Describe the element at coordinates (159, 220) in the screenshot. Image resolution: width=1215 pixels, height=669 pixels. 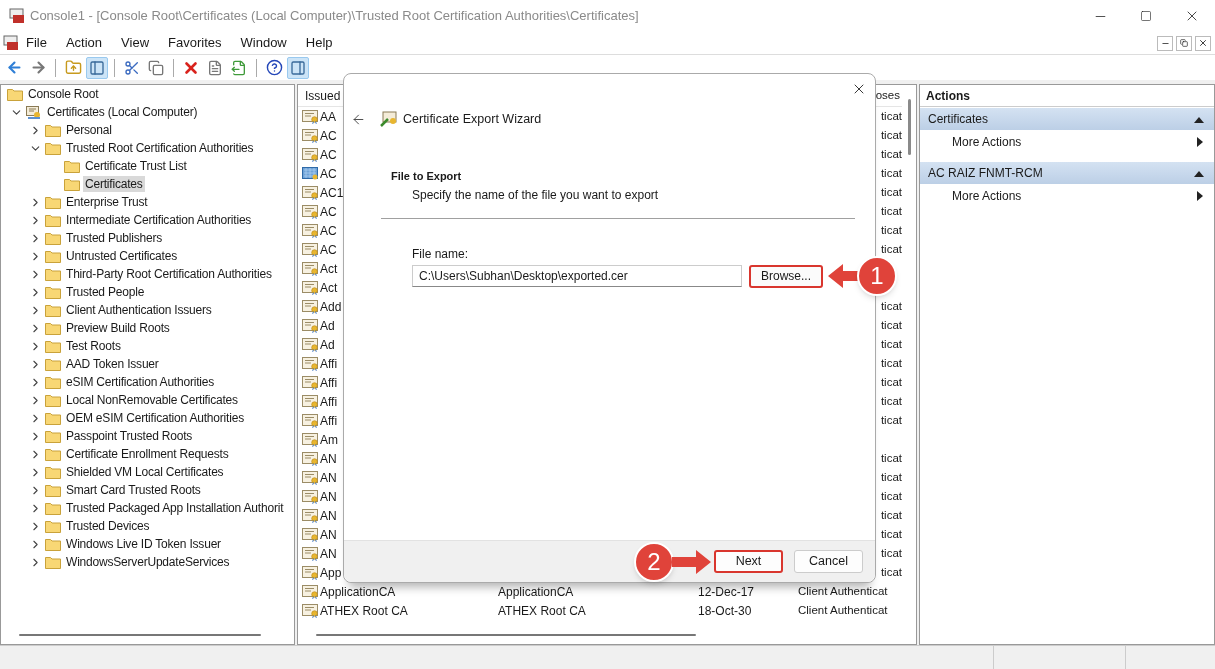
I see `tree-item: Intermediate Certification Authorities` at that location.